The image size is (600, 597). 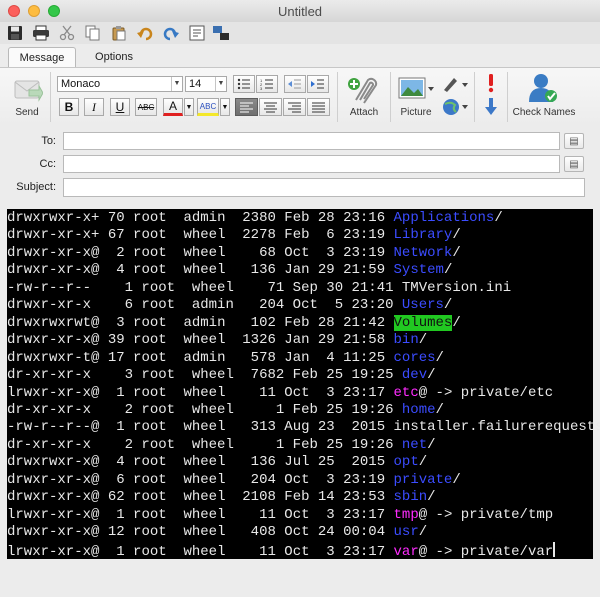 I want to click on undo-icon, so click(x=145, y=33).